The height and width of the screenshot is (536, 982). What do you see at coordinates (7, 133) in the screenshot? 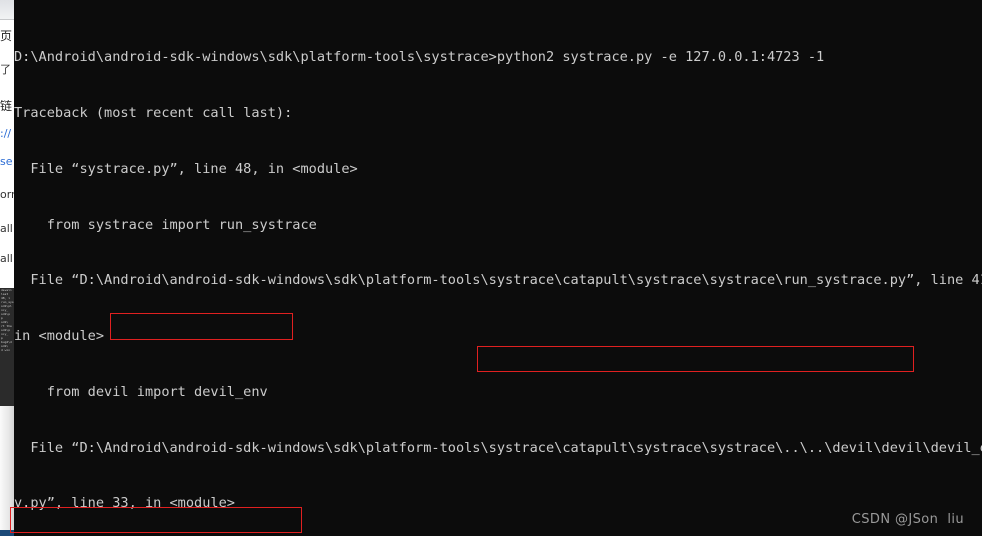
I see `bg-link-fragment-1: ://` at bounding box center [7, 133].